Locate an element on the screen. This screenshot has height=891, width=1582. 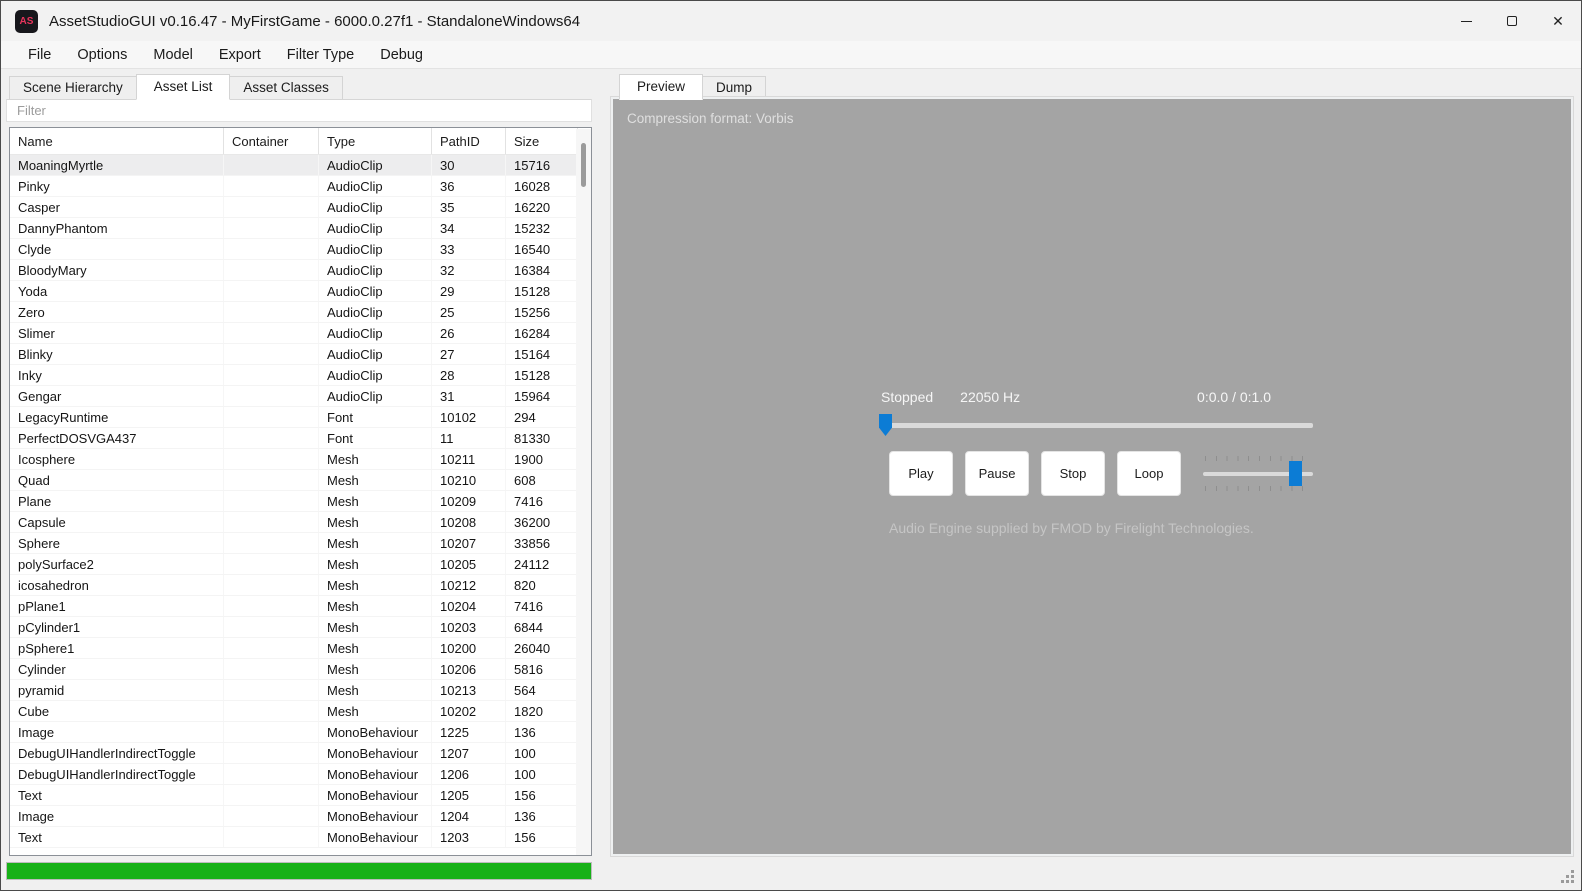
table-row: pSphere1 Mesh 10200 26040 is located at coordinates (293, 648).